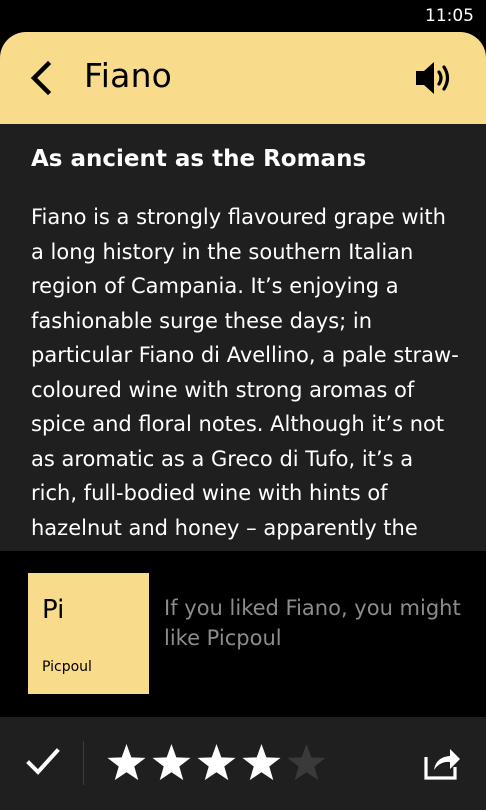  Describe the element at coordinates (41, 78) in the screenshot. I see `chevron-left-icon` at that location.